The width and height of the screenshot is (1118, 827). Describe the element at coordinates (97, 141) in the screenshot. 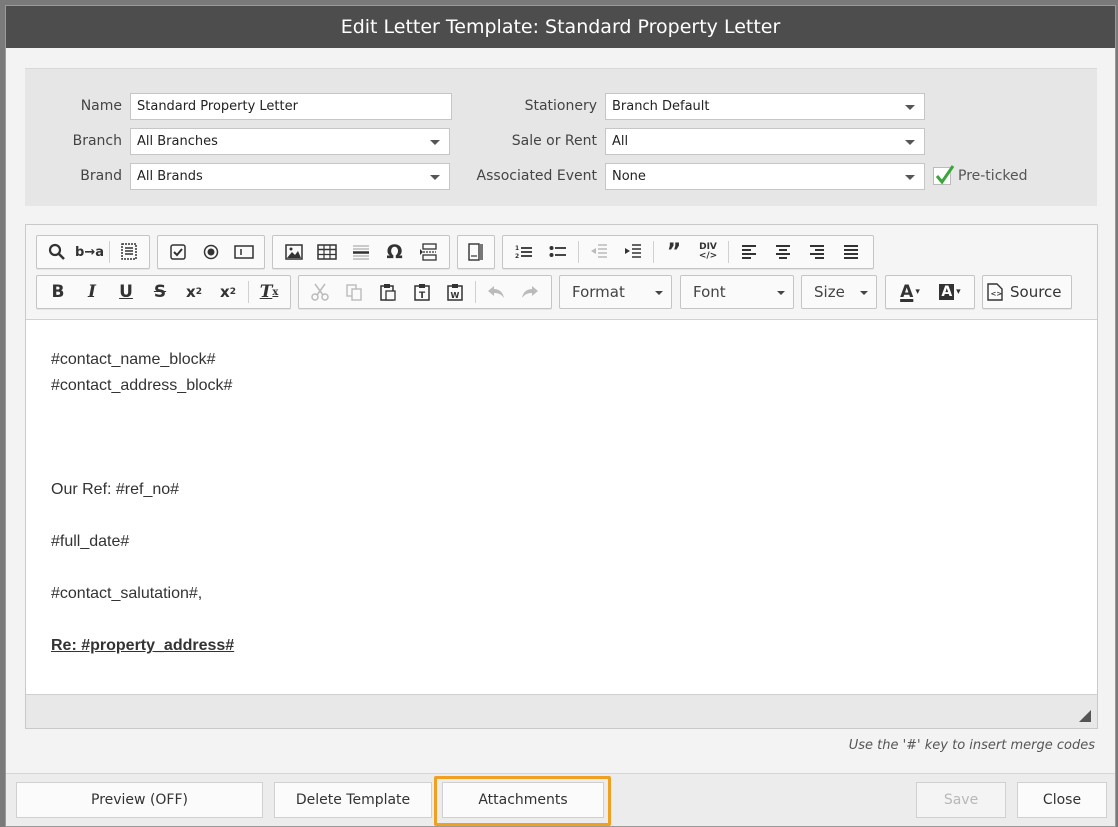

I see `branch-label: Branch` at that location.